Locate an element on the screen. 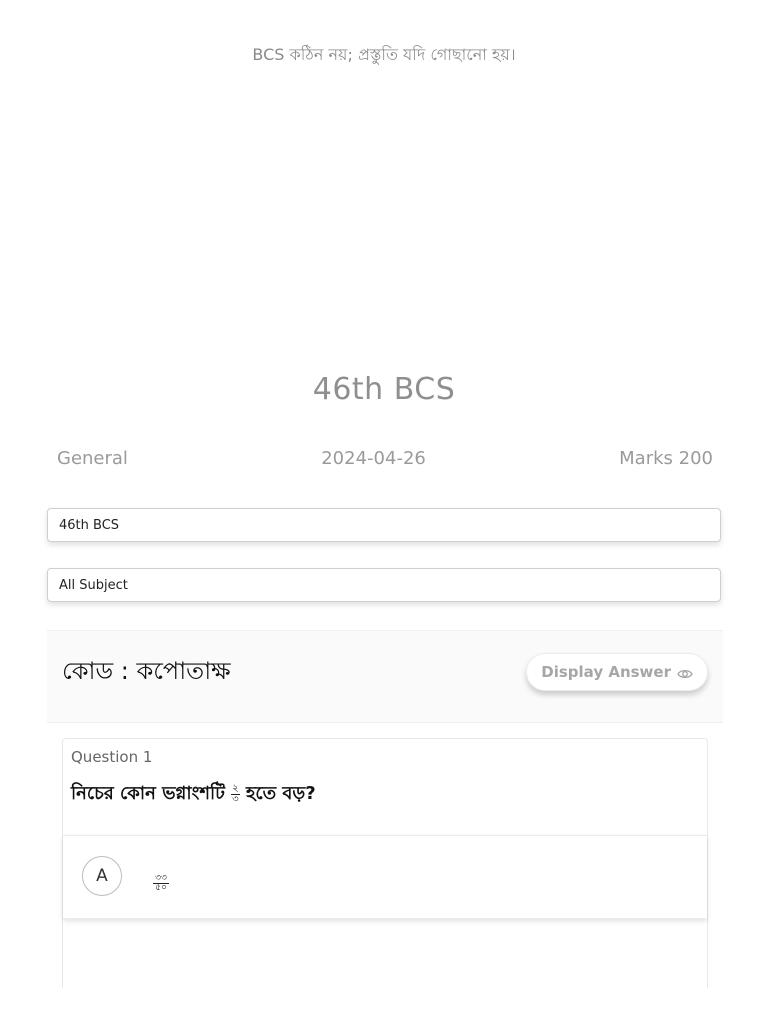  question-fraction: ২ ৩ is located at coordinates (235, 794).